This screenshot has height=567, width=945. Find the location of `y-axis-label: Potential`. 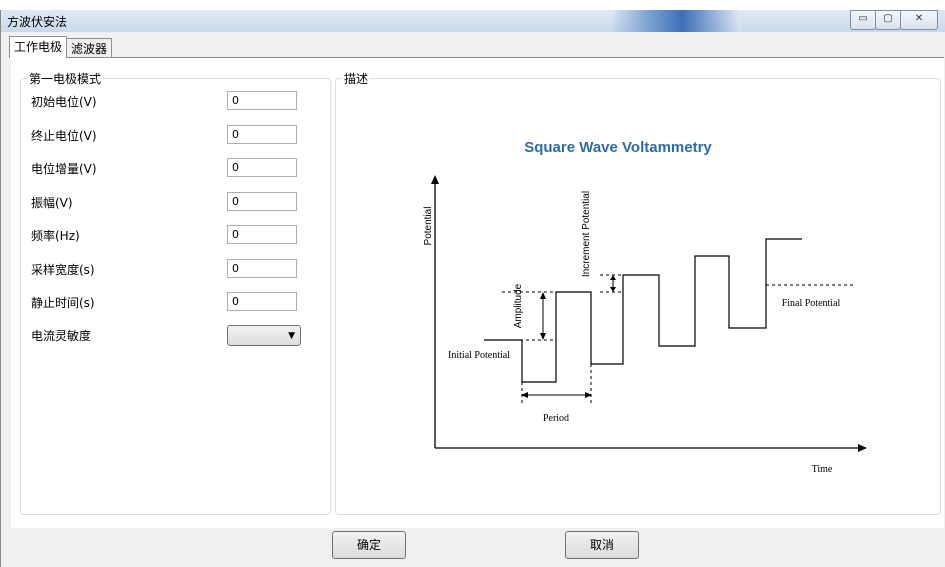

y-axis-label: Potential is located at coordinates (428, 226).